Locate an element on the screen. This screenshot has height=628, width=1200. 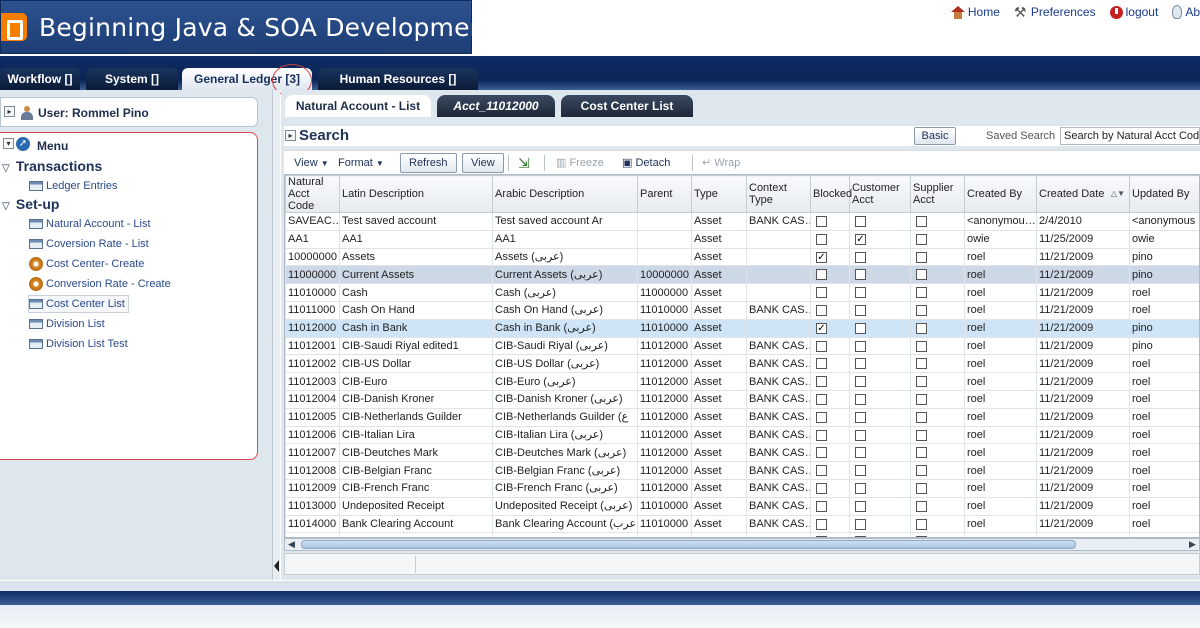
menu-item-ledger-entries: Ledger Entries is located at coordinates (73, 186).